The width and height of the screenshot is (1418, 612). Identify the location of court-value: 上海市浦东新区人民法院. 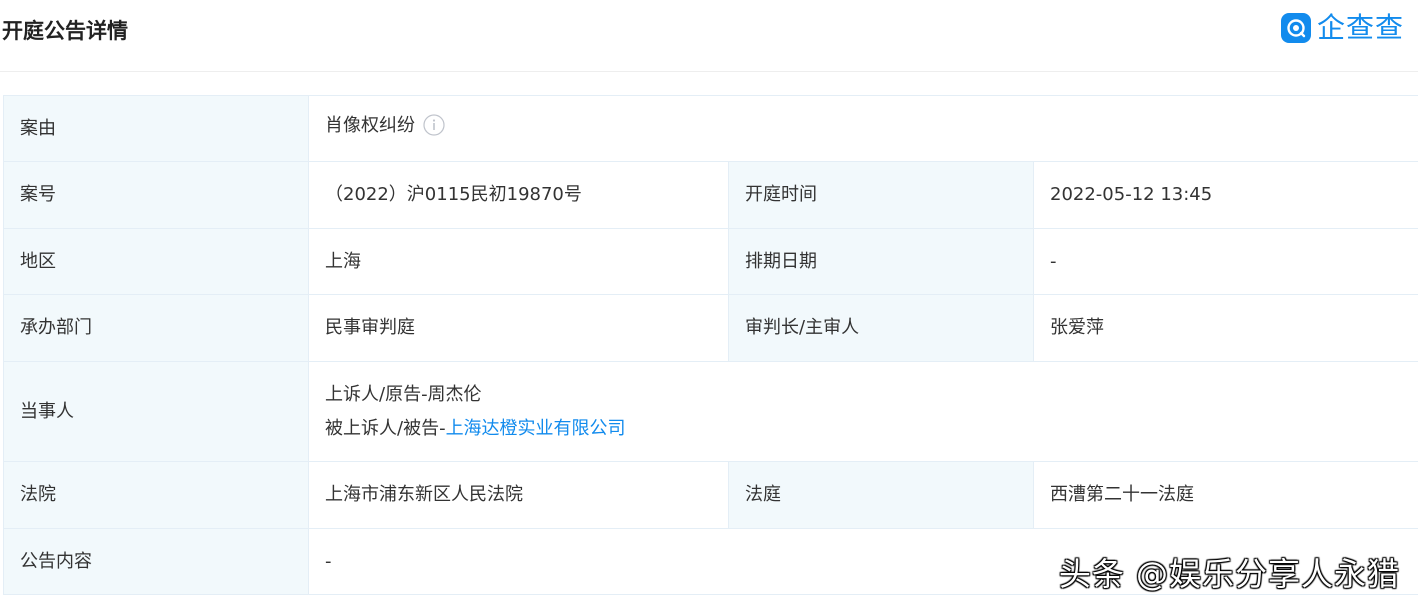
(518, 495).